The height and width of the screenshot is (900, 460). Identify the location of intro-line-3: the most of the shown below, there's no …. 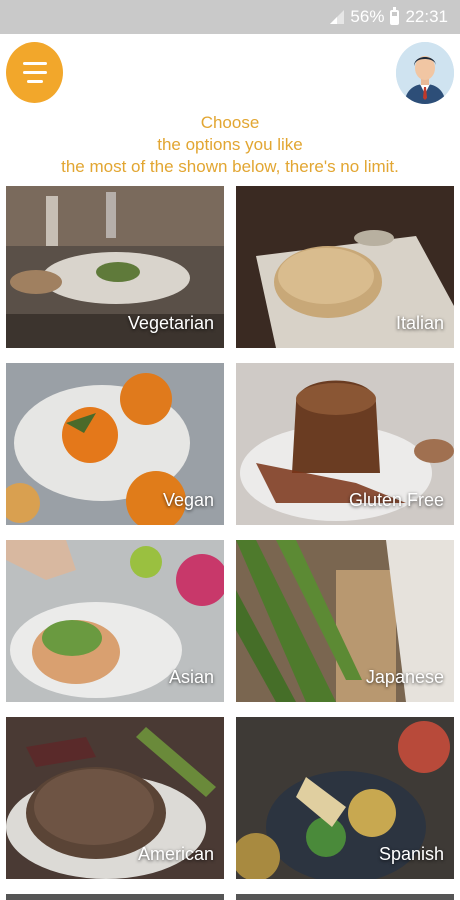
(230, 166).